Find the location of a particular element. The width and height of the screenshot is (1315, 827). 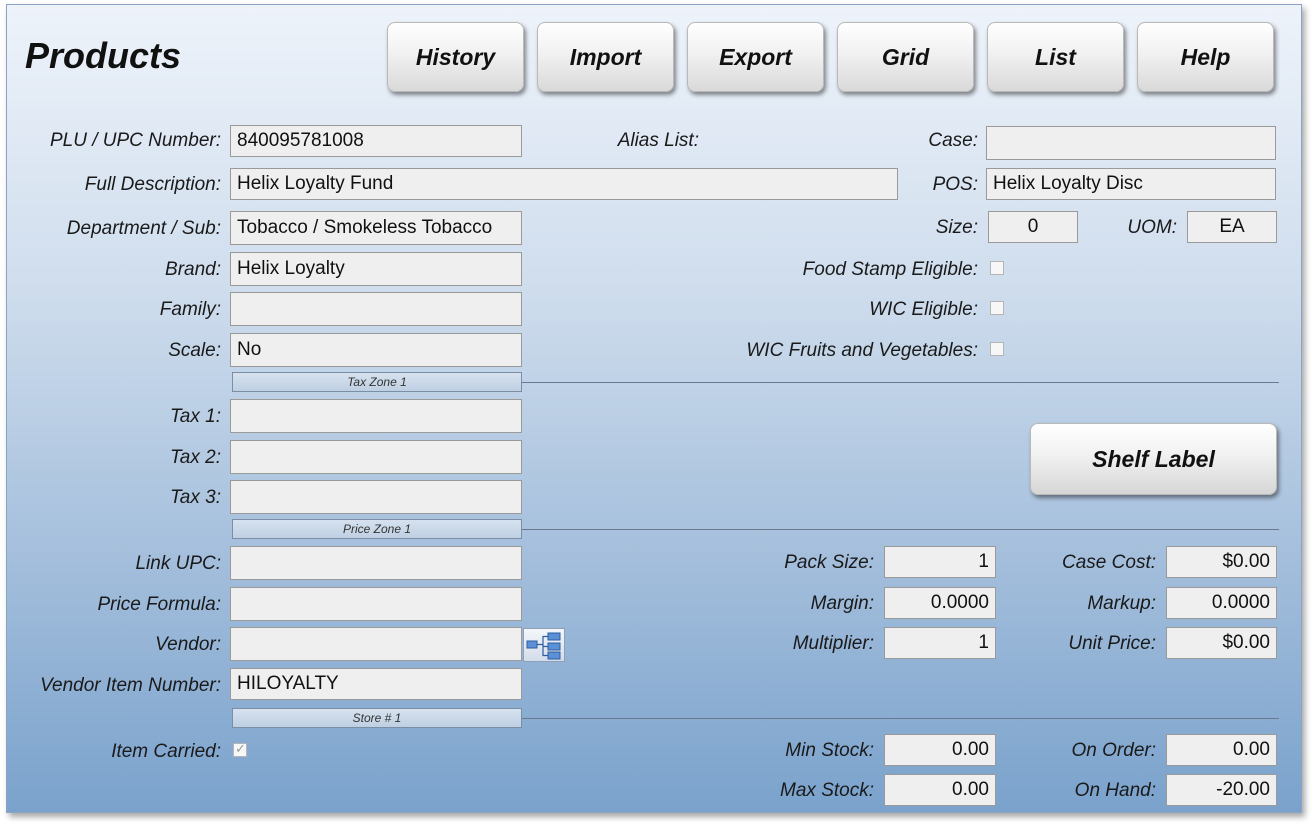

min-stock-input: 0.00 is located at coordinates (940, 750).